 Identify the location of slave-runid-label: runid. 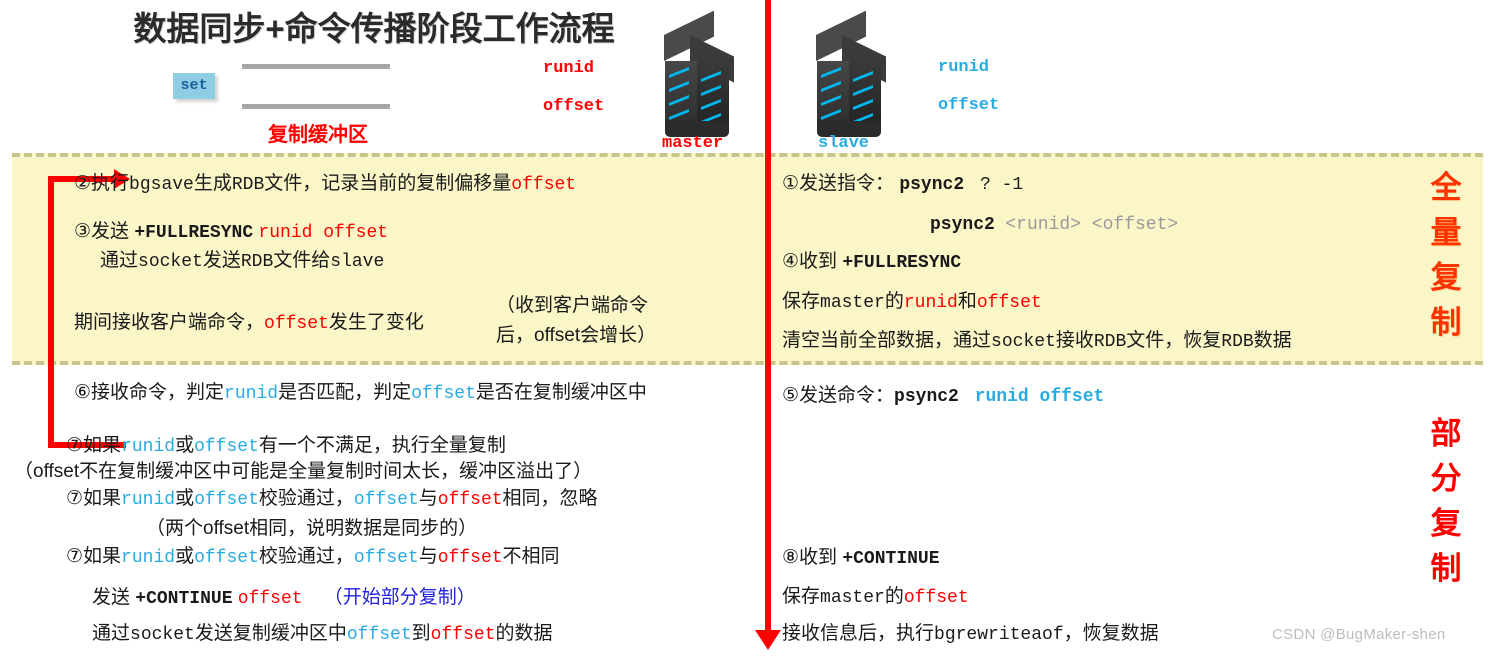
(964, 67).